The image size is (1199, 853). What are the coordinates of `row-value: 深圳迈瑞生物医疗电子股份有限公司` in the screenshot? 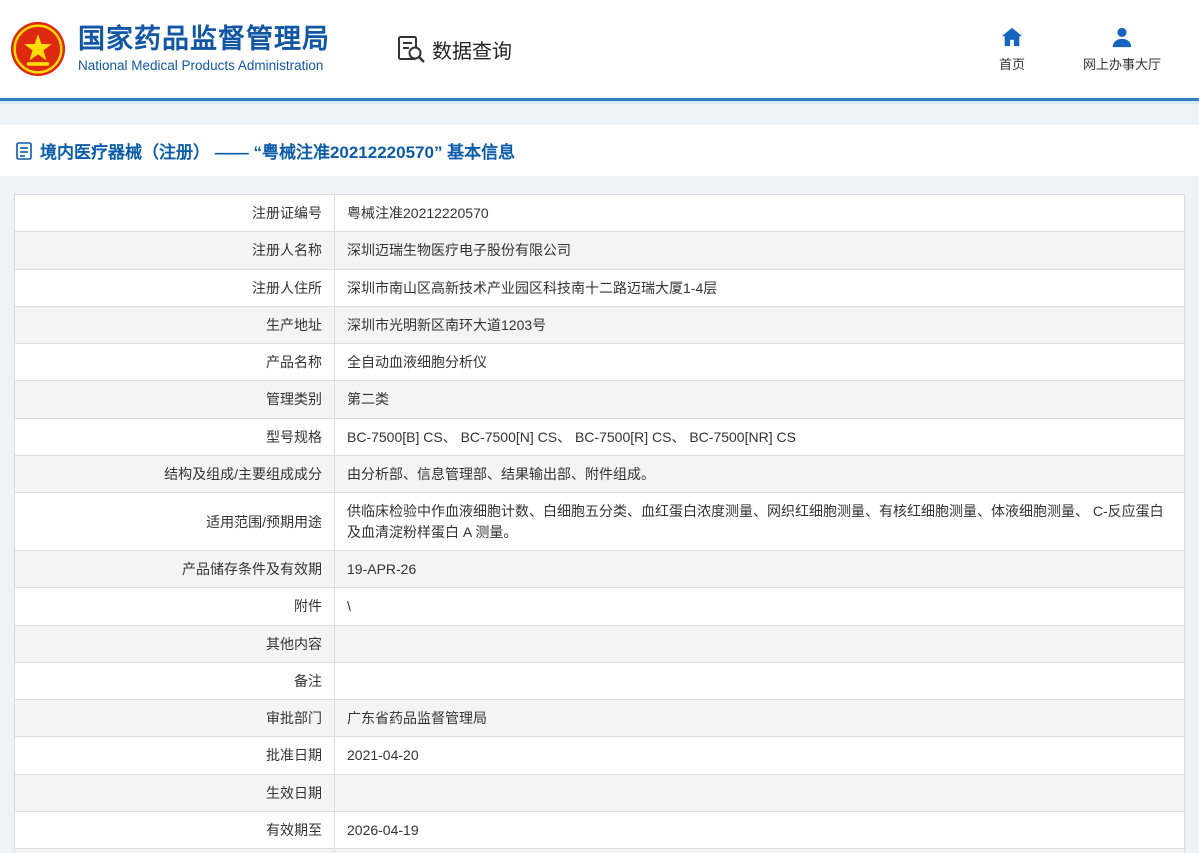 It's located at (759, 250).